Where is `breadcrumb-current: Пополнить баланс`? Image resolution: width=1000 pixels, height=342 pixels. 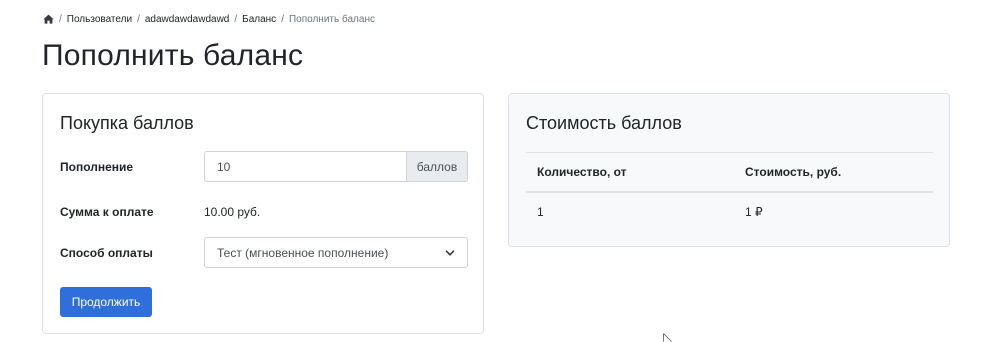 breadcrumb-current: Пополнить баланс is located at coordinates (331, 19).